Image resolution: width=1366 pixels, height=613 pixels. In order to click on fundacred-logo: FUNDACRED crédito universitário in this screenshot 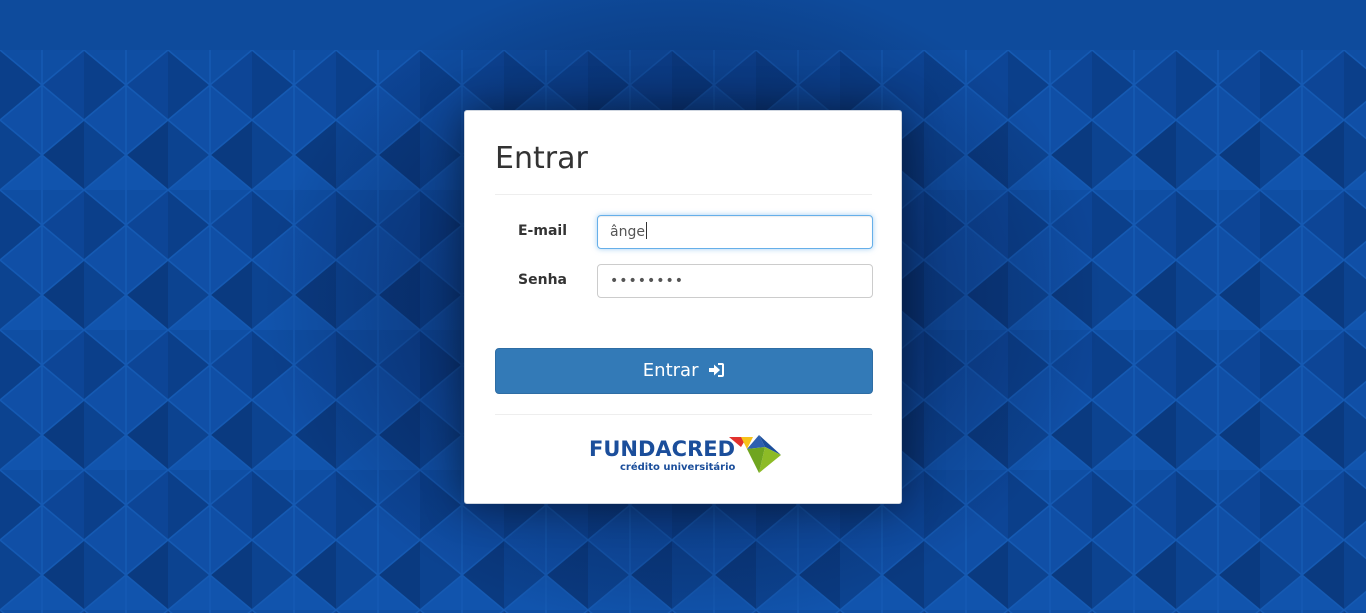, I will do `click(685, 454)`.